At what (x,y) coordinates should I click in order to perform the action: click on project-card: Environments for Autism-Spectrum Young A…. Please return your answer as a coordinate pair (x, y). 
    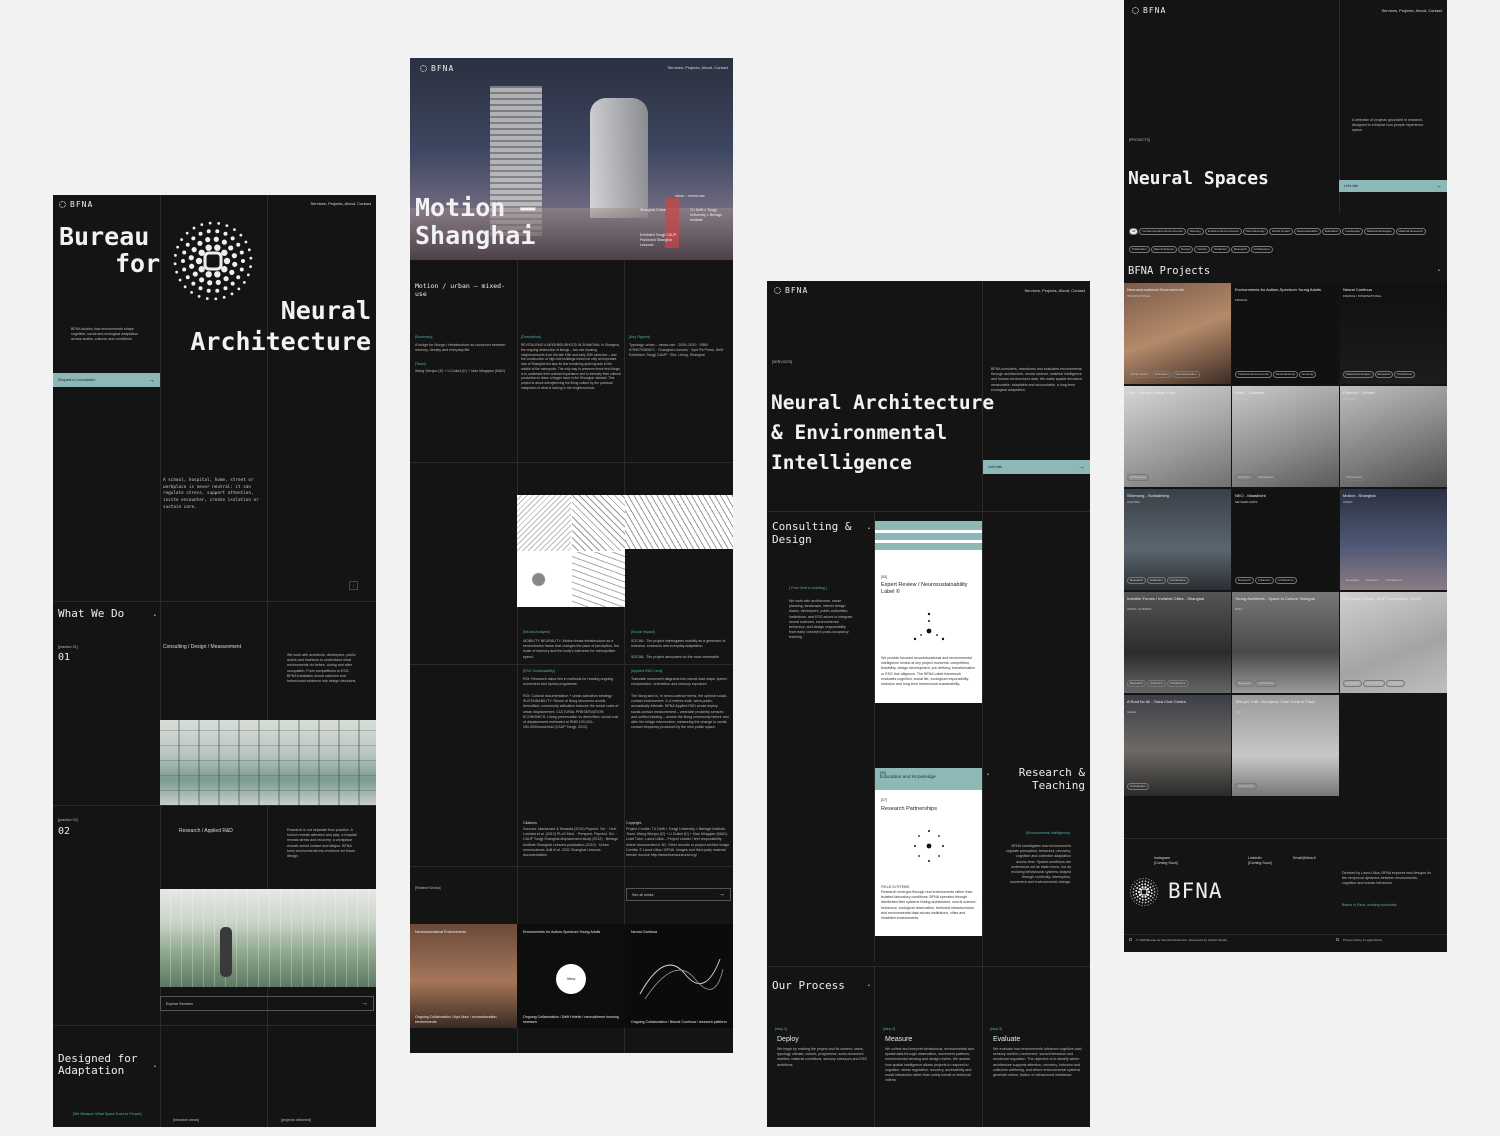
    Looking at the image, I should click on (1285, 333).